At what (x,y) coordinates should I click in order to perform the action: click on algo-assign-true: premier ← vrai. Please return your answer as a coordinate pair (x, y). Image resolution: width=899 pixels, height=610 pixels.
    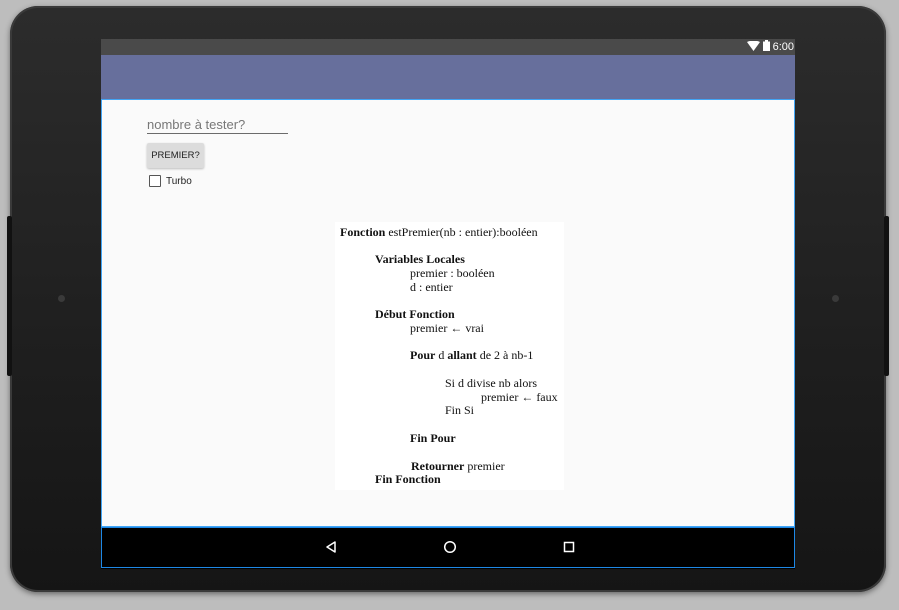
    Looking at the image, I should click on (447, 328).